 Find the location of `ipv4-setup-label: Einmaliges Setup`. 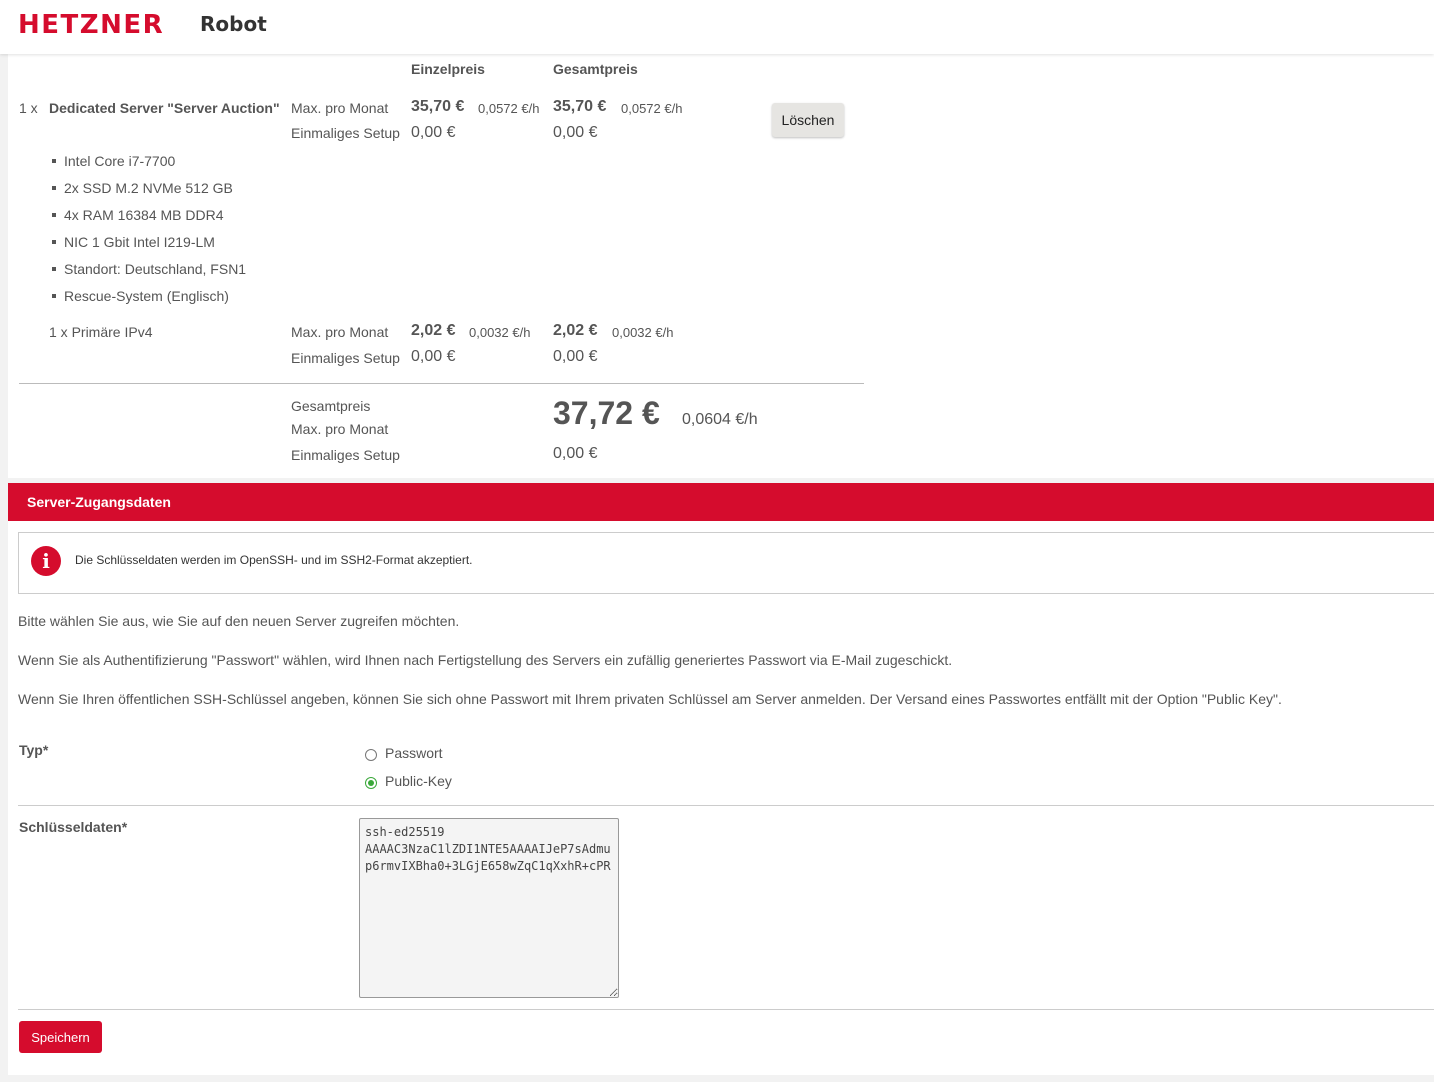

ipv4-setup-label: Einmaliges Setup is located at coordinates (345, 358).